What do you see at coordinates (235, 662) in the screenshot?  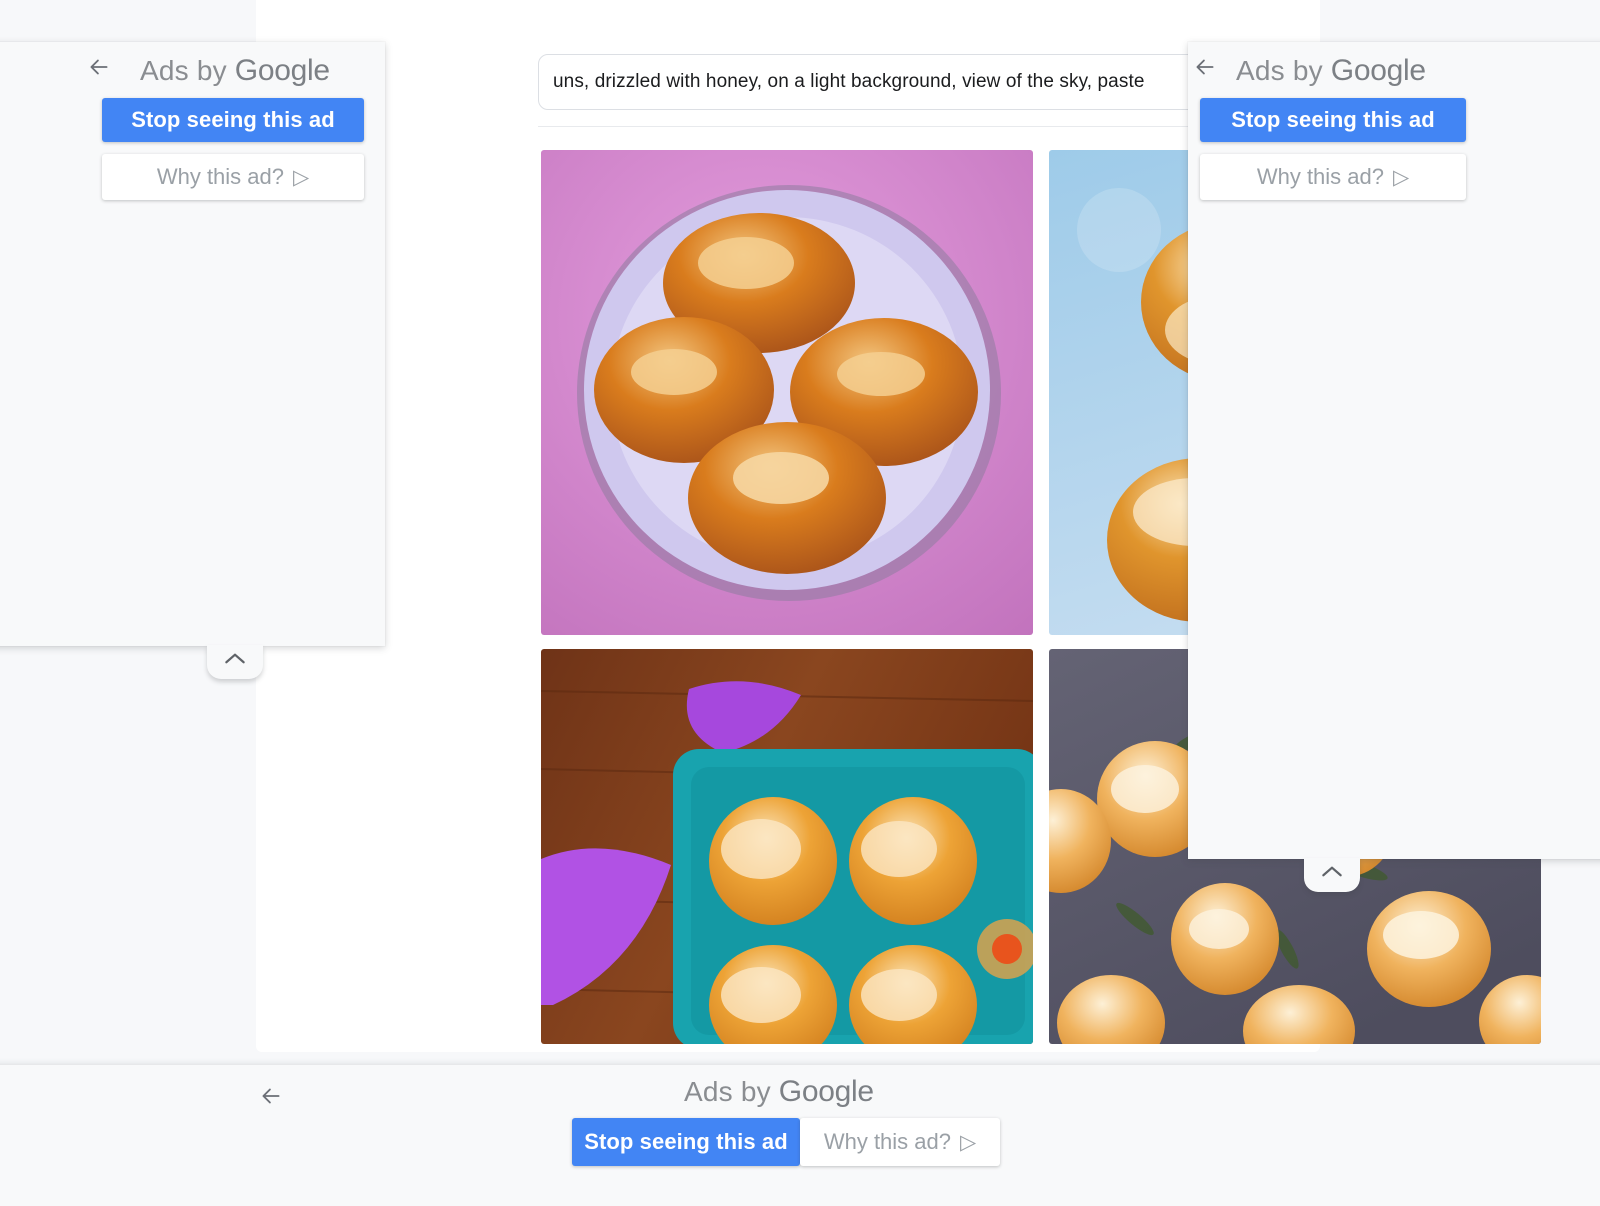 I see `collapse-ad-panel-left-button` at bounding box center [235, 662].